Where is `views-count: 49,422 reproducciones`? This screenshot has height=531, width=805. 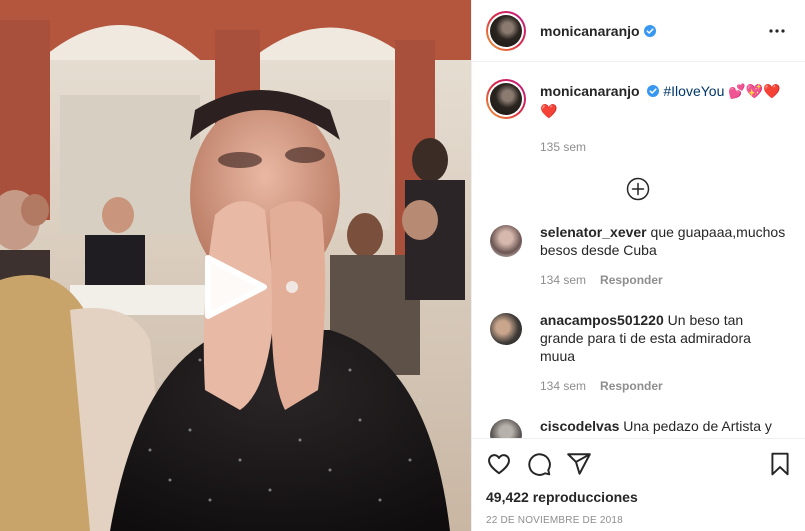
views-count: 49,422 reproducciones is located at coordinates (639, 497).